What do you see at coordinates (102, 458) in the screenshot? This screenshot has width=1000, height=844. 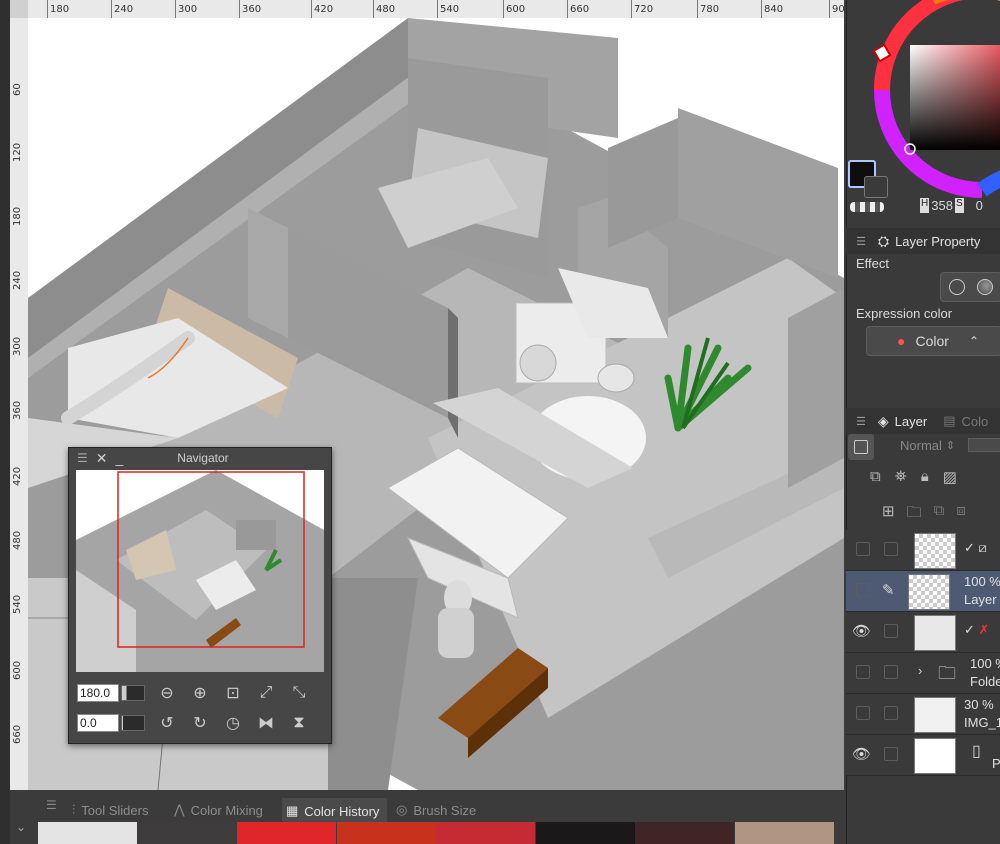 I see `close-icon: ✕` at bounding box center [102, 458].